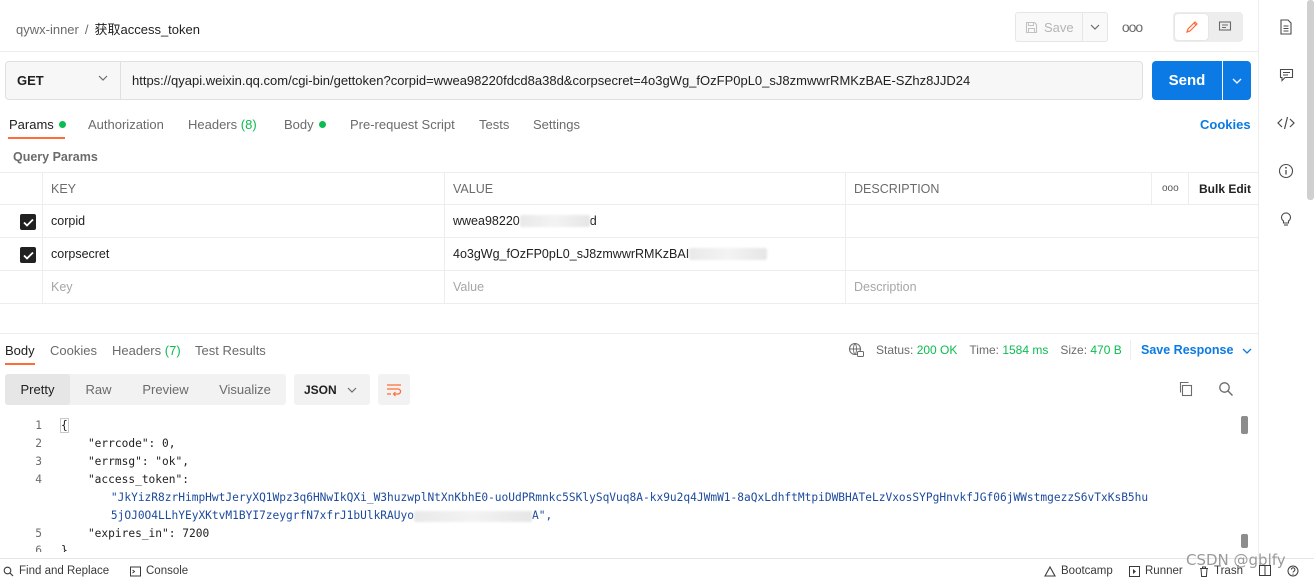 This screenshot has height=581, width=1314. I want to click on size-value: 470 B, so click(1105, 350).